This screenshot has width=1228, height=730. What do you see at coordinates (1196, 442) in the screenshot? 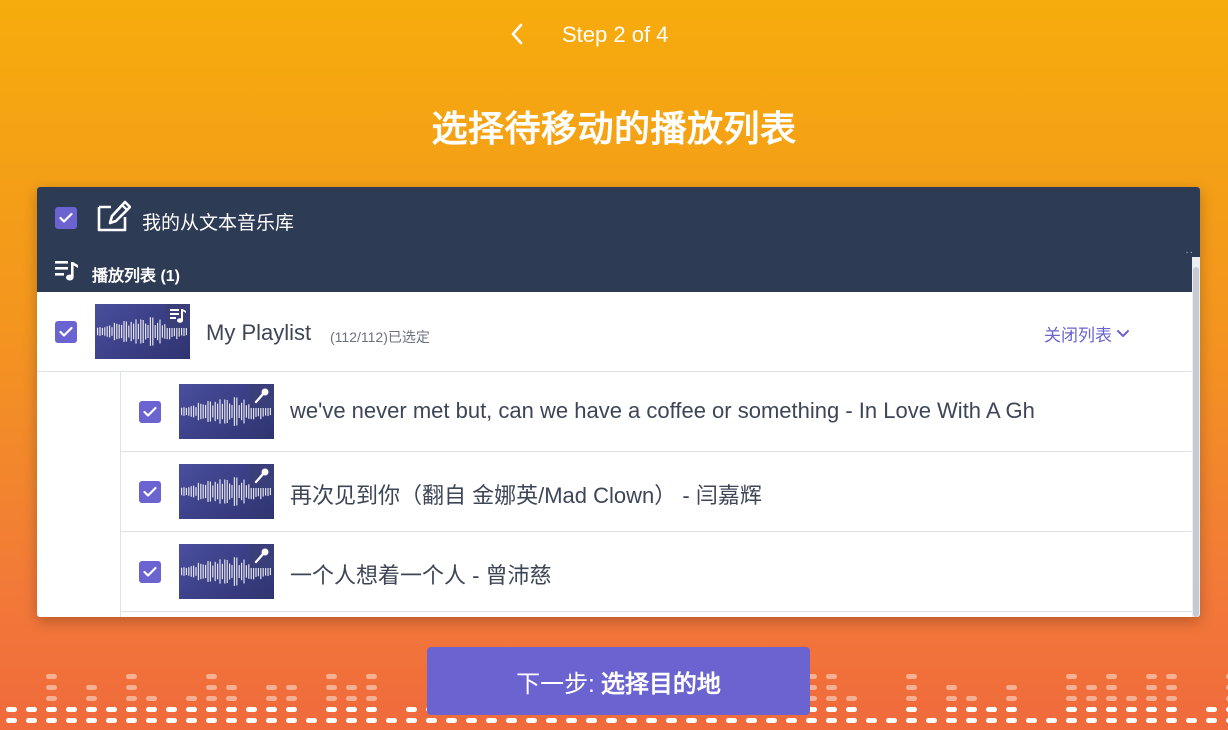
I see `scrollbar-thumb` at bounding box center [1196, 442].